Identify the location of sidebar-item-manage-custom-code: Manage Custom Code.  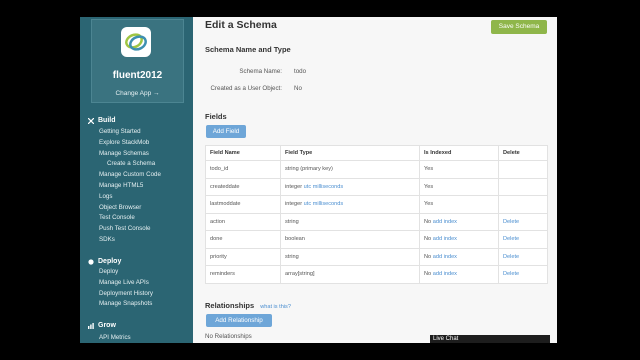
(130, 174).